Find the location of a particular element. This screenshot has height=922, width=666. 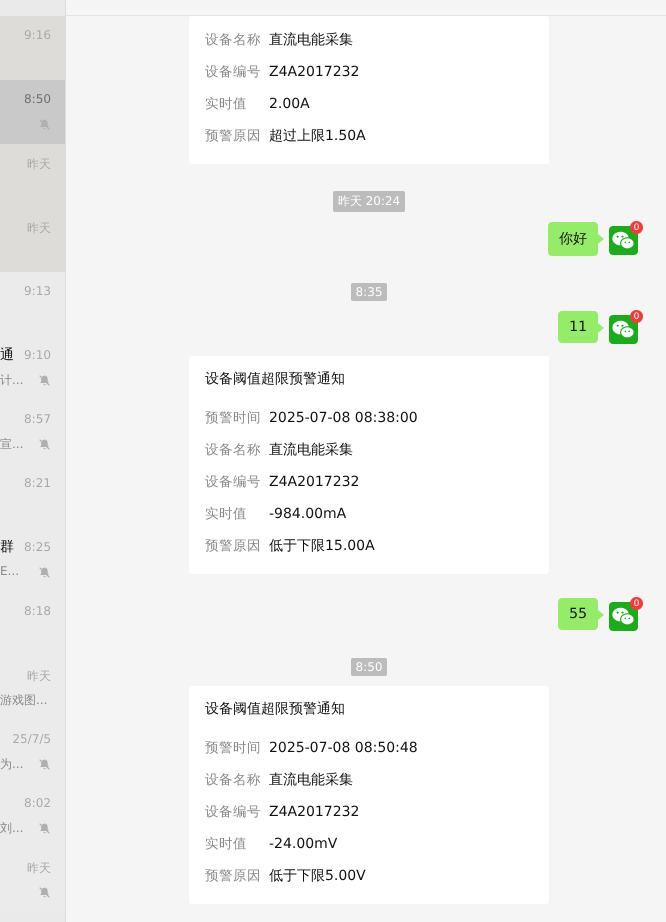

timestamp: 8:50 is located at coordinates (369, 667).